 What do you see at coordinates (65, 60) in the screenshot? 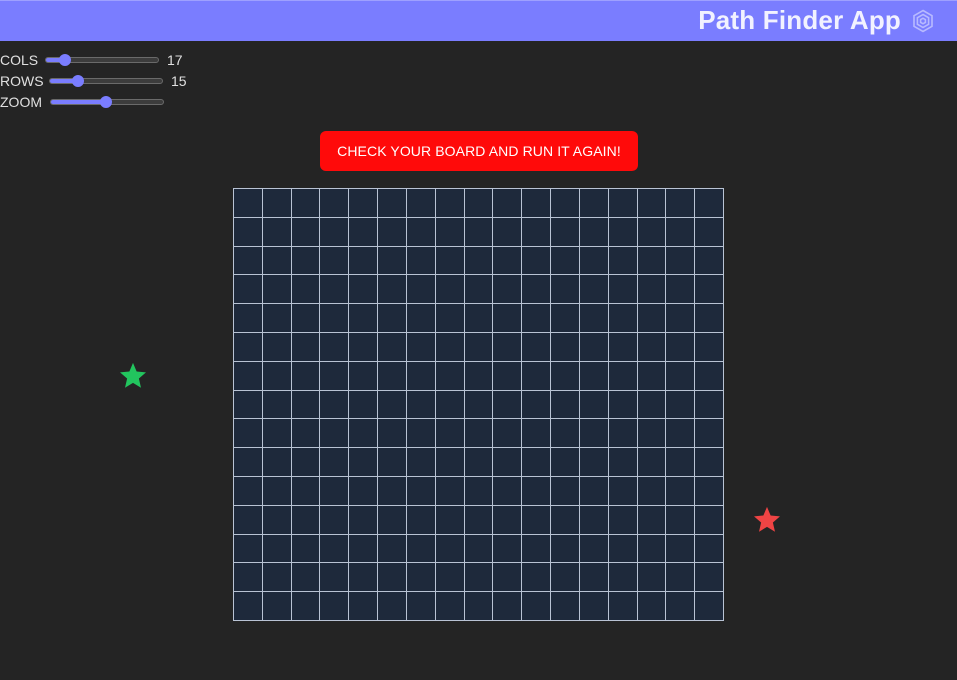
I see `cols-slider-thumb` at bounding box center [65, 60].